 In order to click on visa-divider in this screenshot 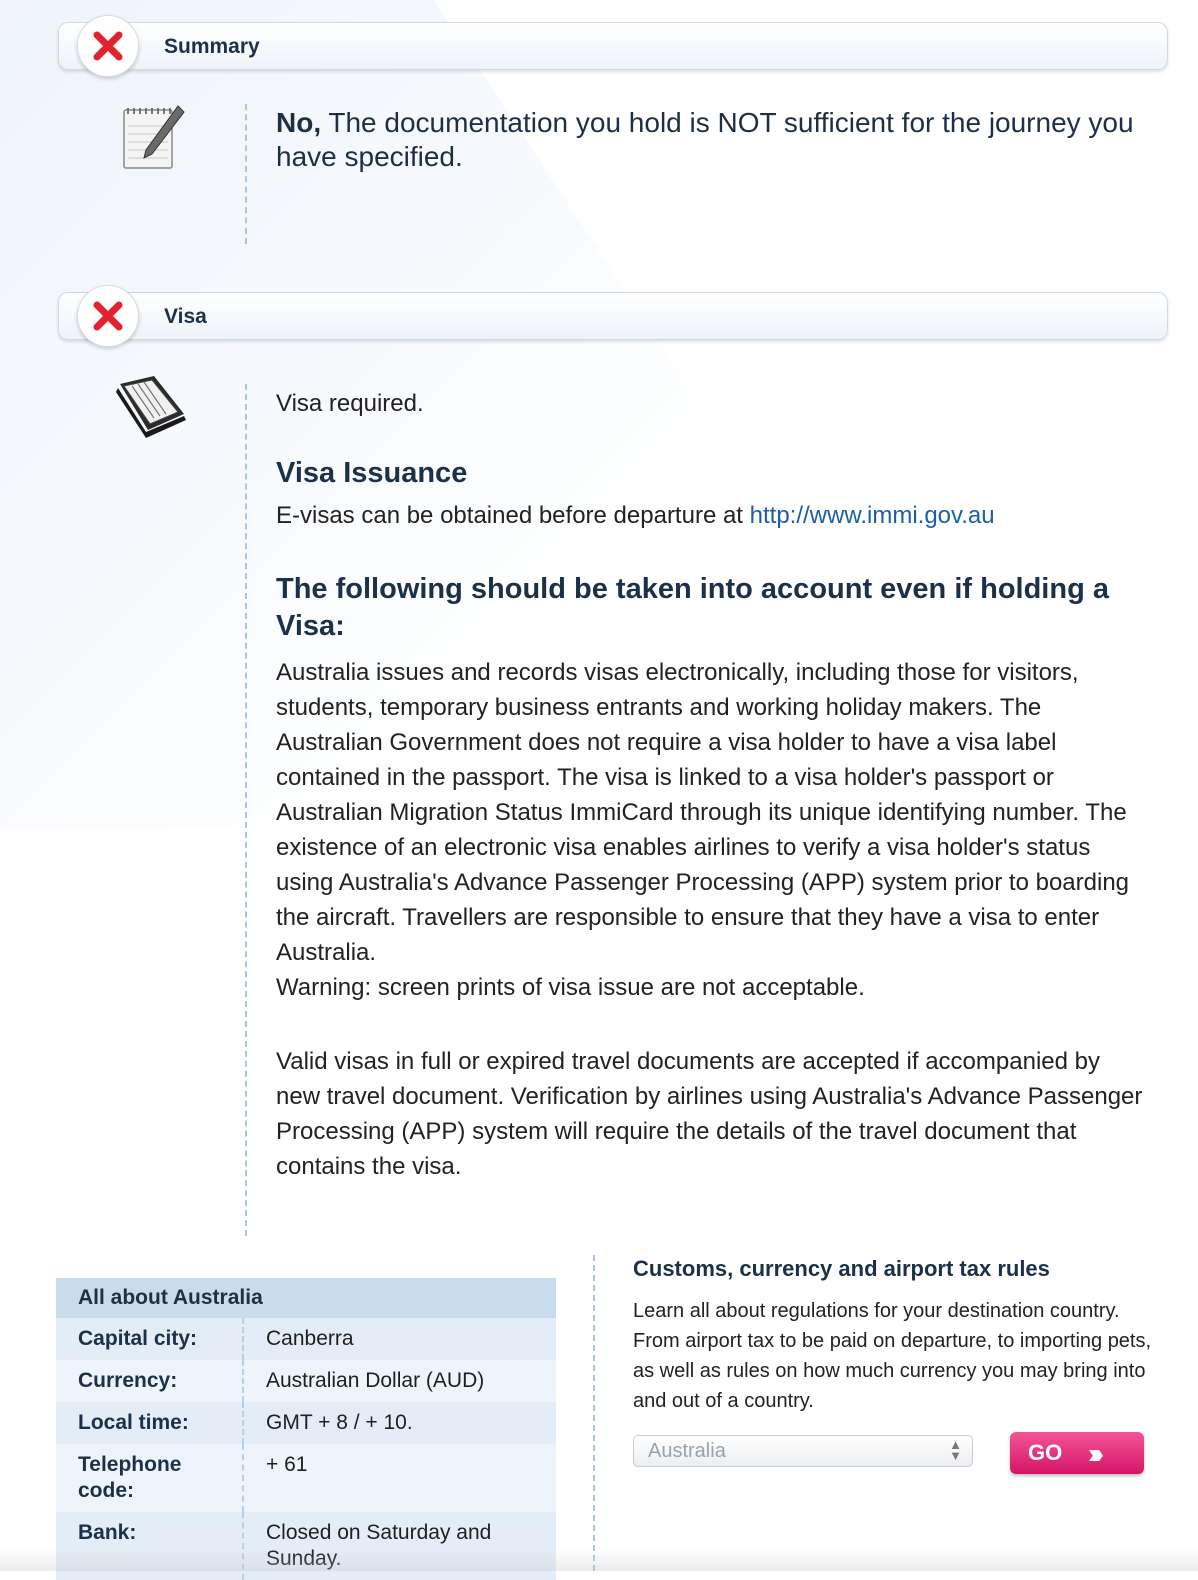, I will do `click(246, 810)`.